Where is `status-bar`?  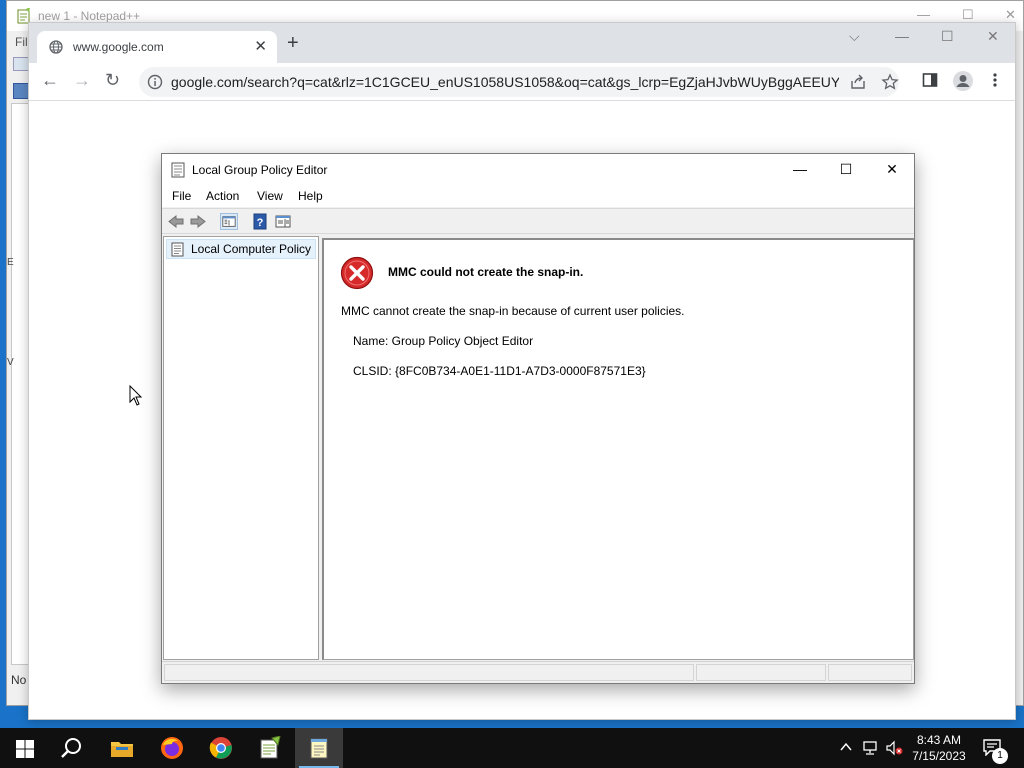
status-bar is located at coordinates (538, 672).